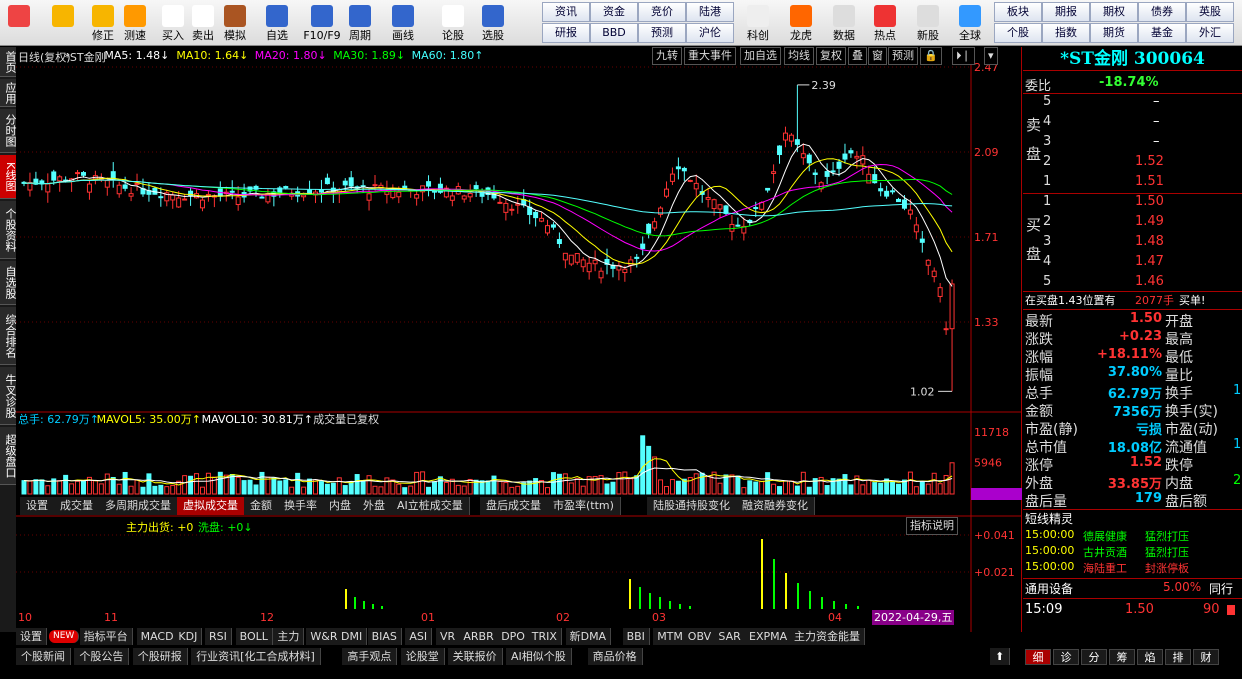  I want to click on elves-stock: 海陆重工, so click(1105, 568).